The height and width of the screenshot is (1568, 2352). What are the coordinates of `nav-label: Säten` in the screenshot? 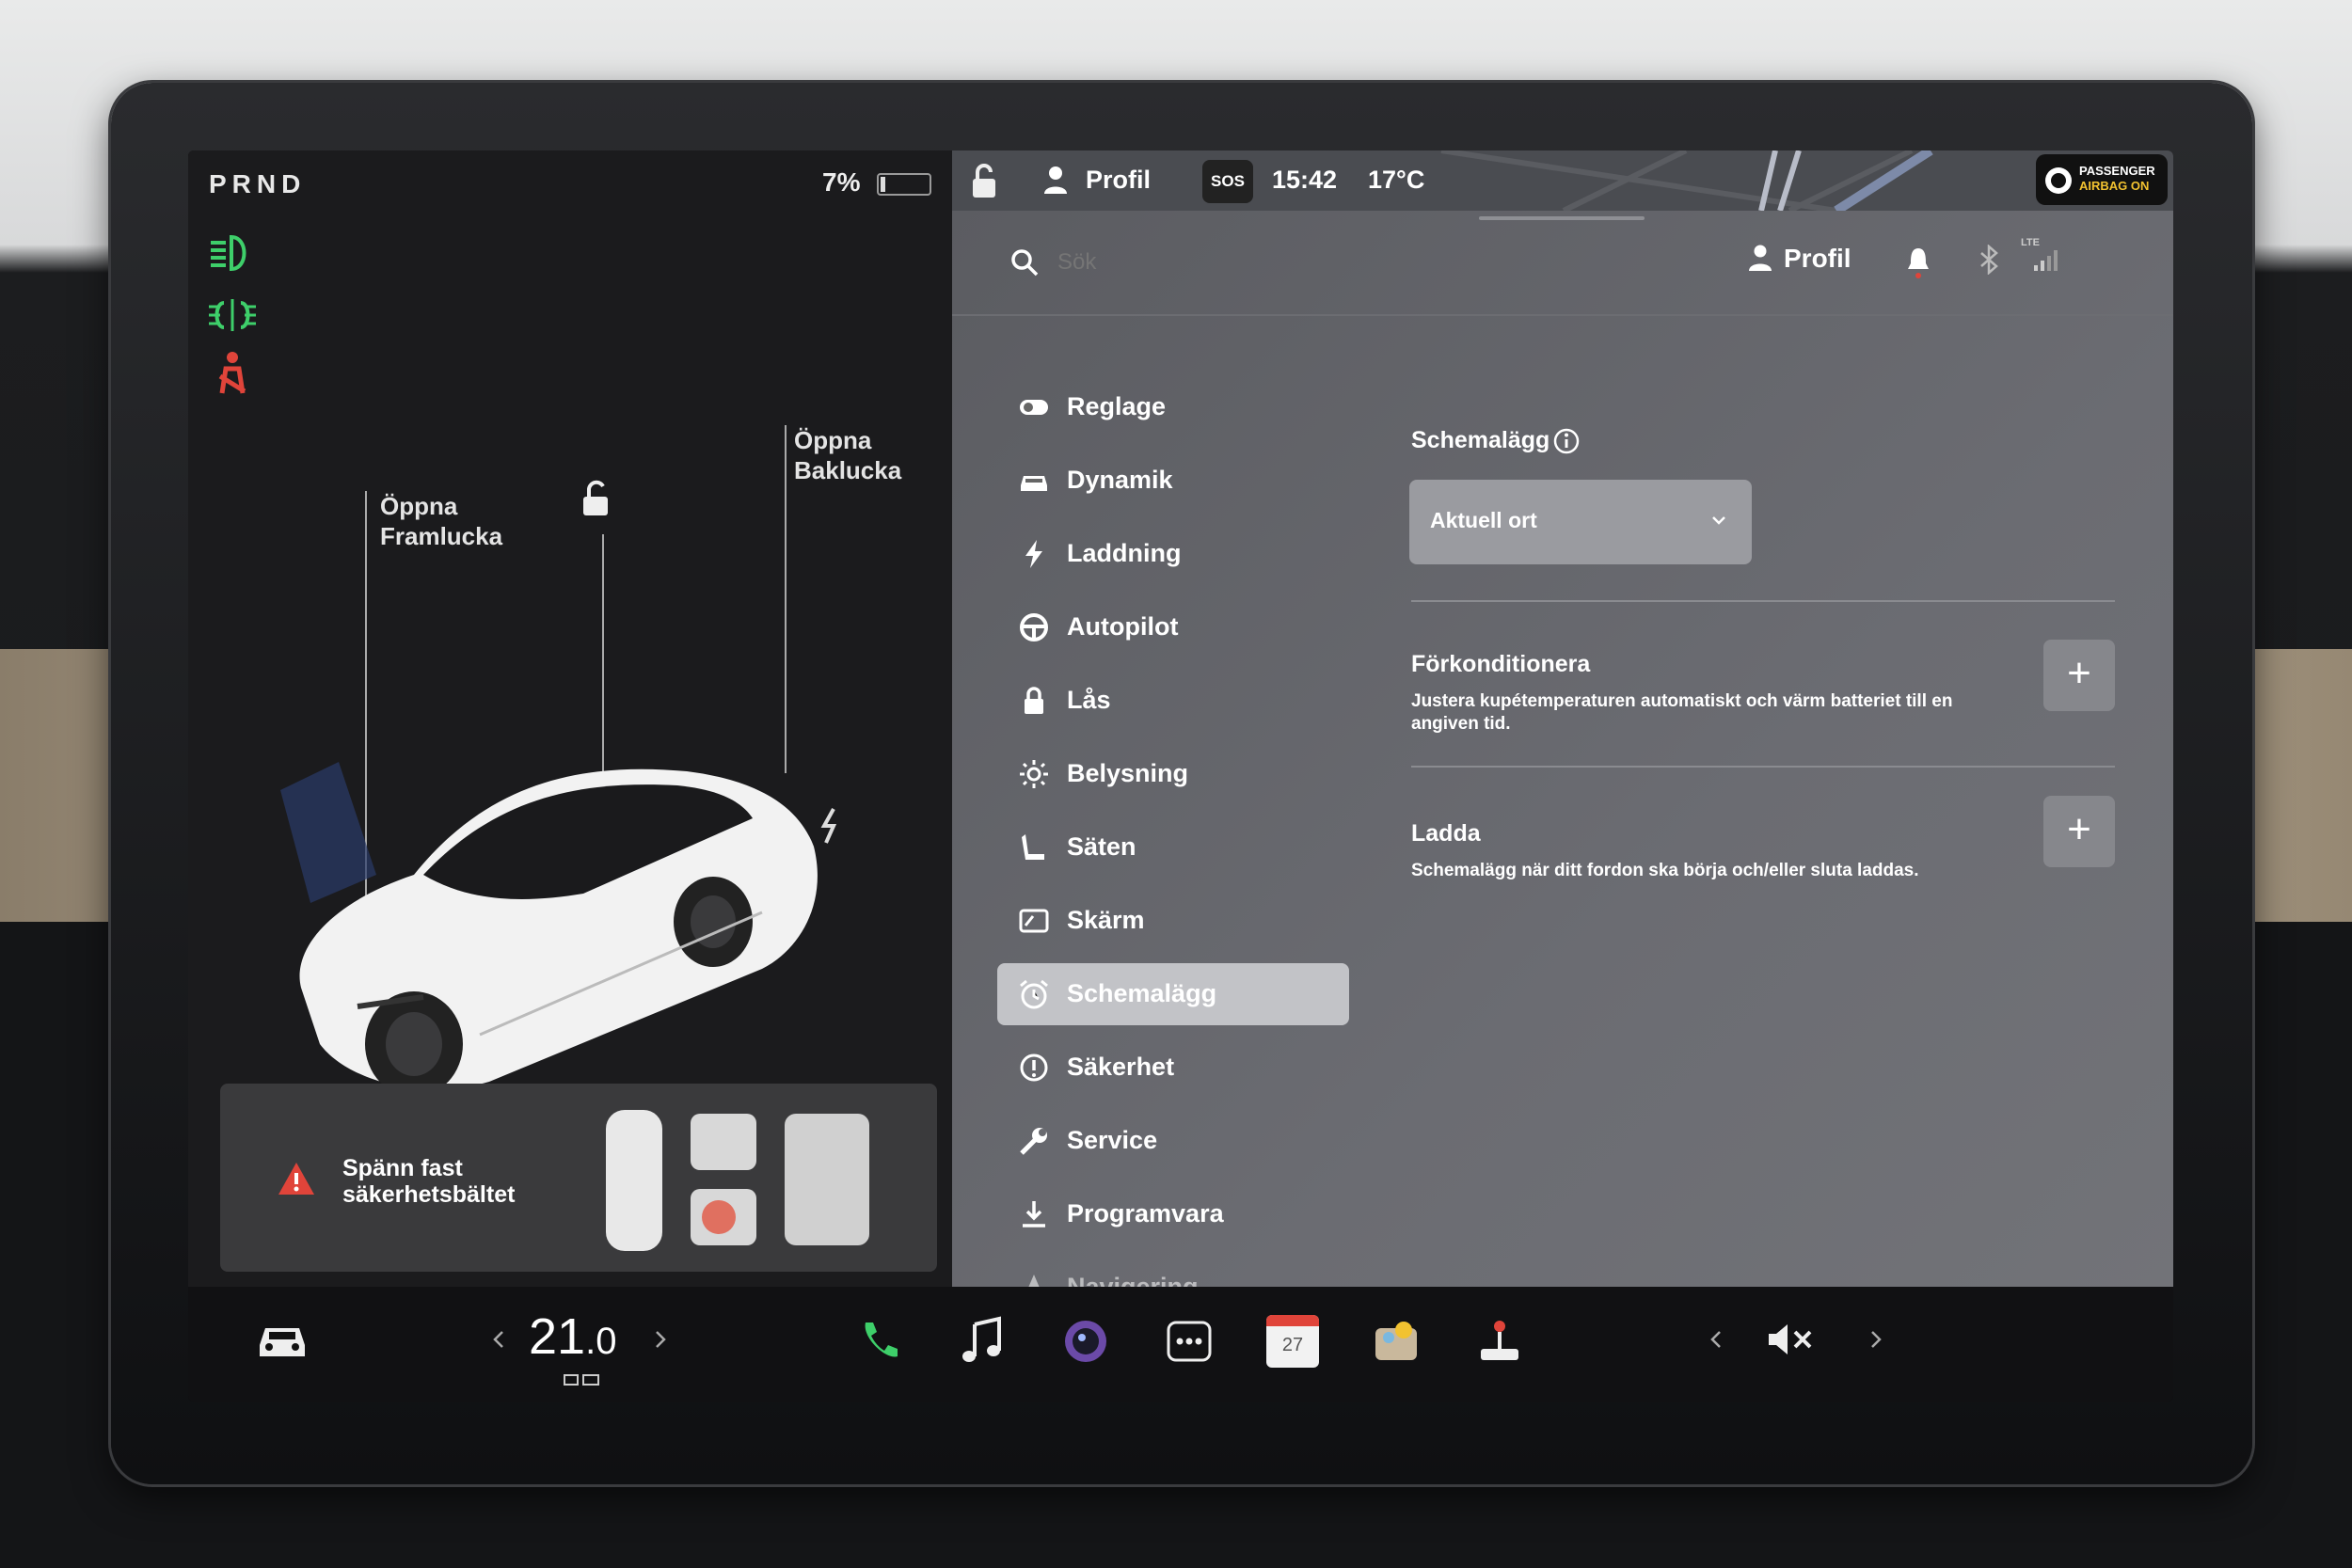 It's located at (1101, 846).